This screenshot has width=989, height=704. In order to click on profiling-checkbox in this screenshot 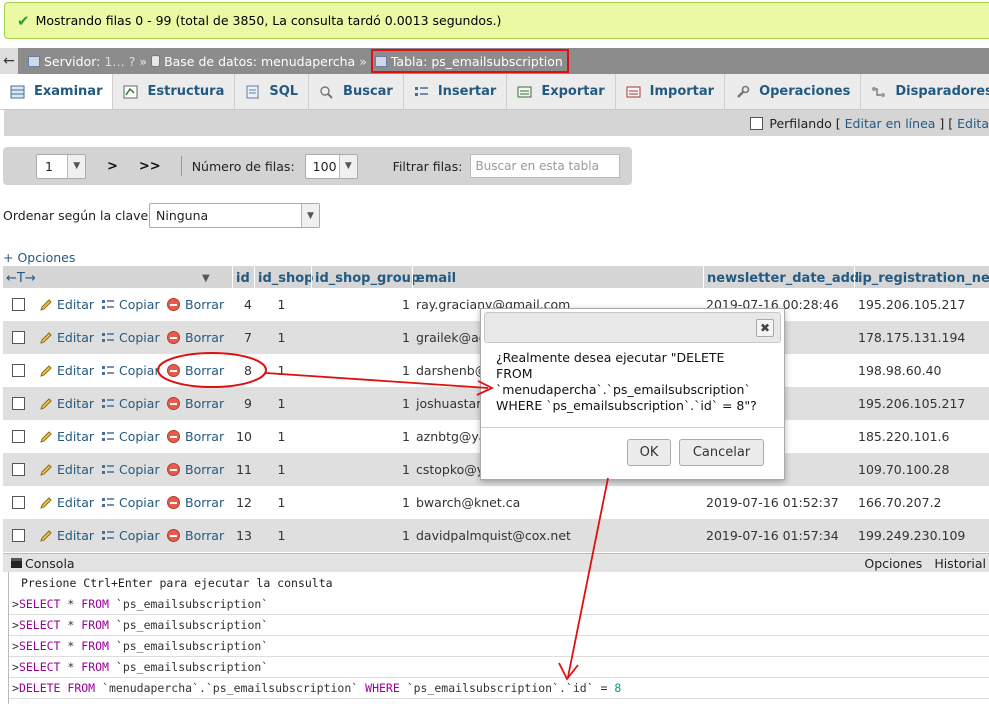, I will do `click(757, 123)`.